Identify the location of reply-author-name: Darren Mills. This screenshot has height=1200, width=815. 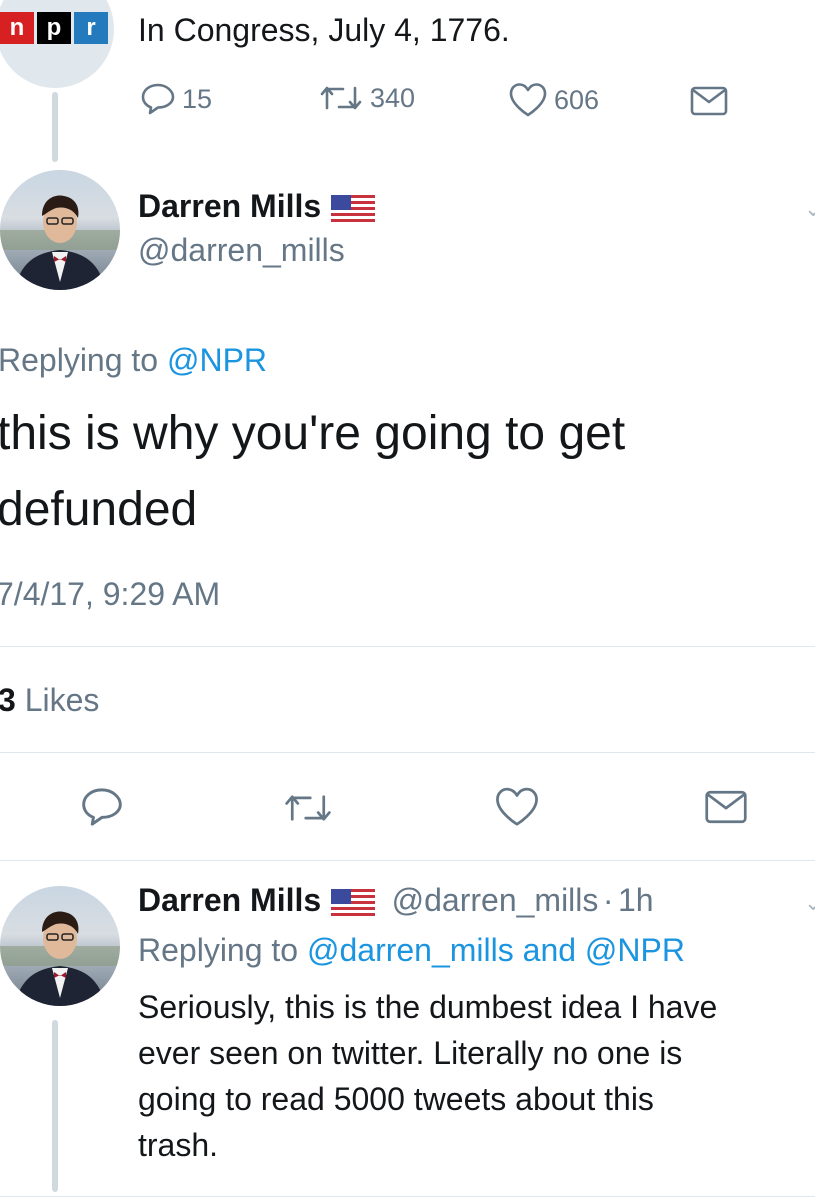
(229, 900).